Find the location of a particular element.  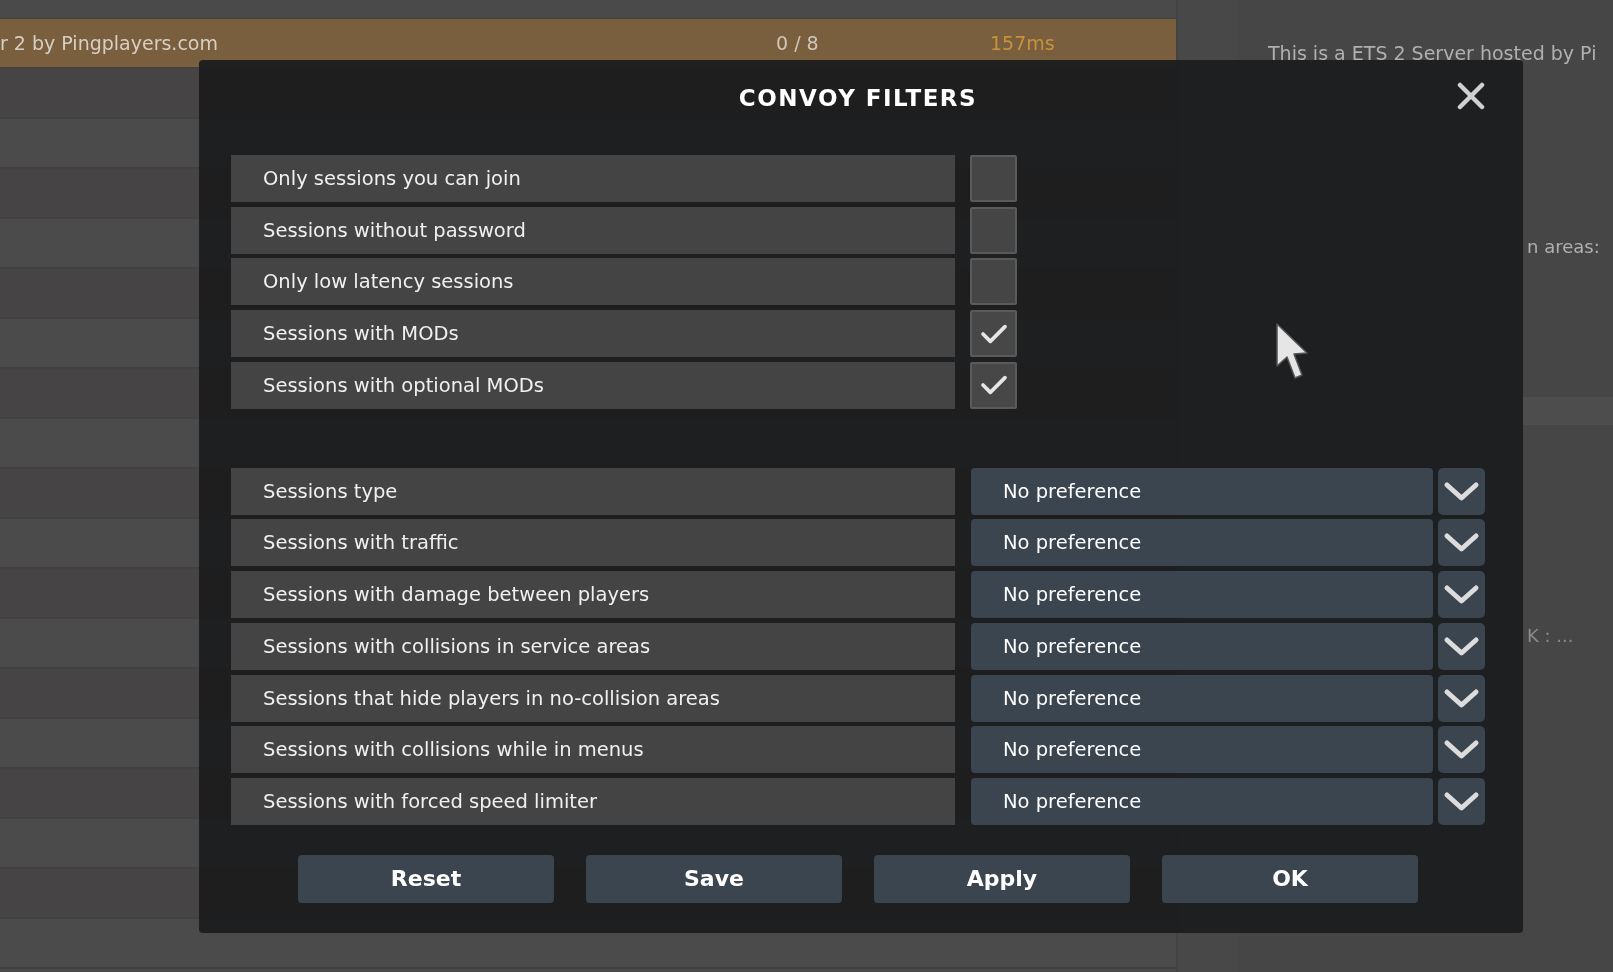

filter-label: Sessions with collisions in service areas is located at coordinates (593, 646).